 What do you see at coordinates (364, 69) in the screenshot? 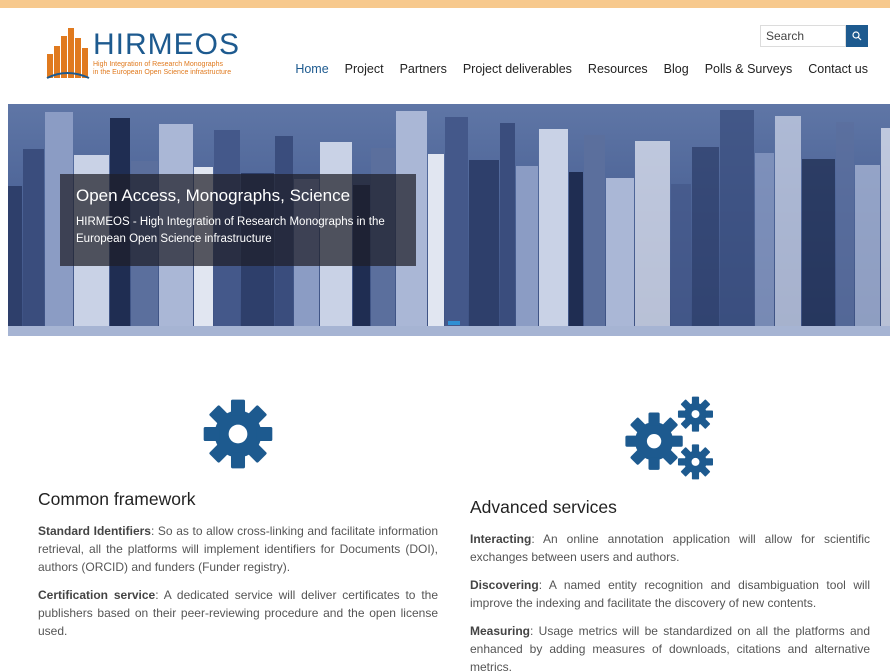
I see `nav-item-project: Project` at bounding box center [364, 69].